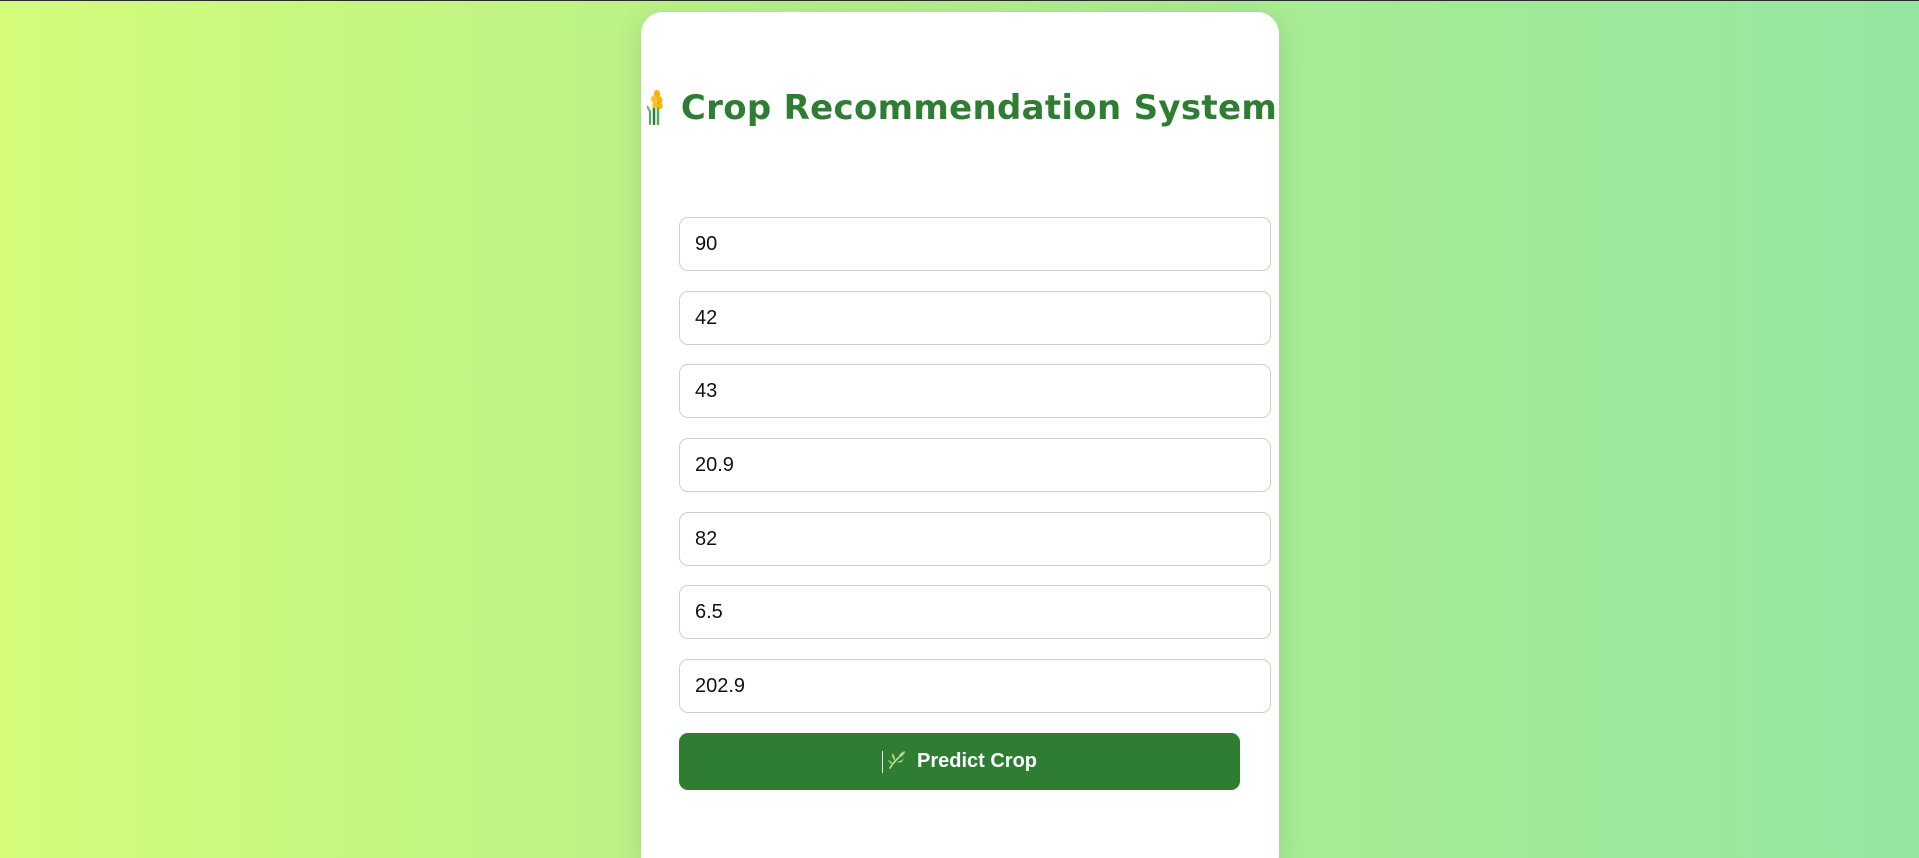  I want to click on page-title: Crop Recommendation System, so click(960, 111).